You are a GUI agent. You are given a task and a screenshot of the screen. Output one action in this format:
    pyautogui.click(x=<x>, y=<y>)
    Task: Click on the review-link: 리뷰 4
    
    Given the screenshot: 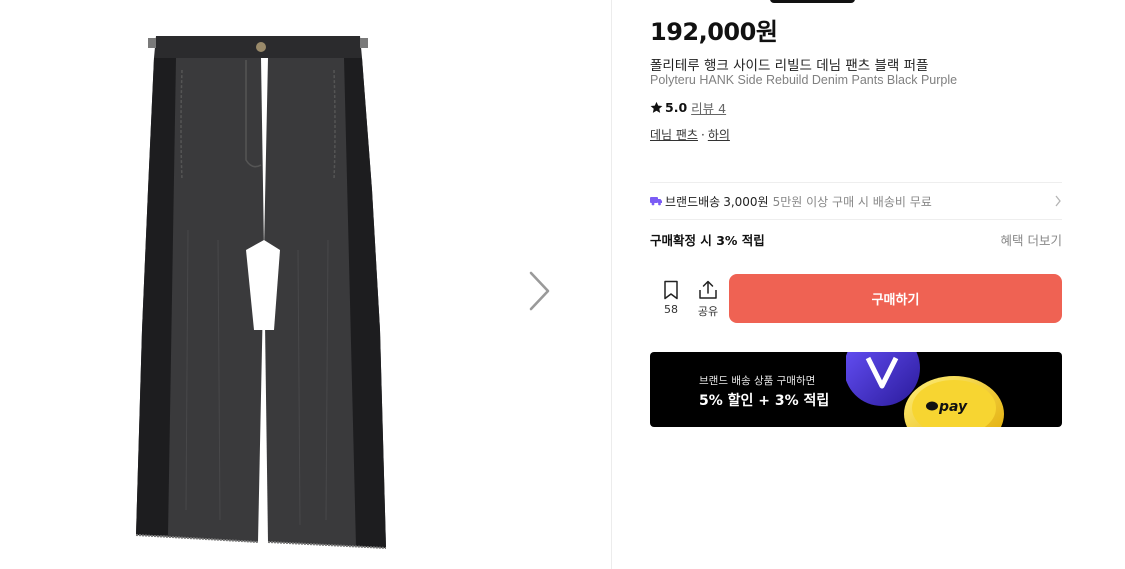 What is the action you would take?
    pyautogui.click(x=708, y=107)
    